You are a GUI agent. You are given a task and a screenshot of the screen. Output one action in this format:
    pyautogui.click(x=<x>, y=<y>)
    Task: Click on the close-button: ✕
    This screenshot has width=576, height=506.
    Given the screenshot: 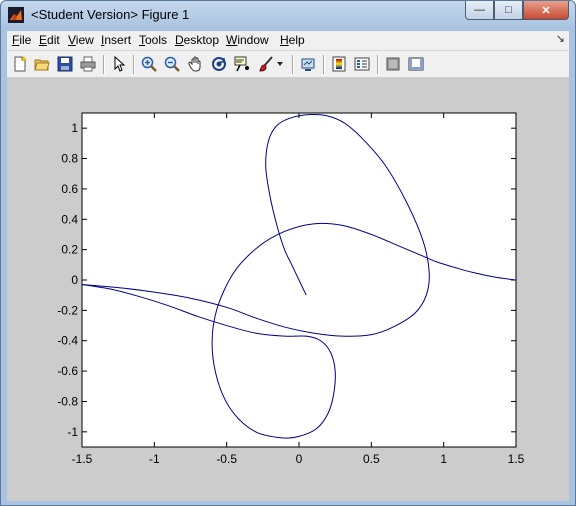 What is the action you would take?
    pyautogui.click(x=546, y=10)
    